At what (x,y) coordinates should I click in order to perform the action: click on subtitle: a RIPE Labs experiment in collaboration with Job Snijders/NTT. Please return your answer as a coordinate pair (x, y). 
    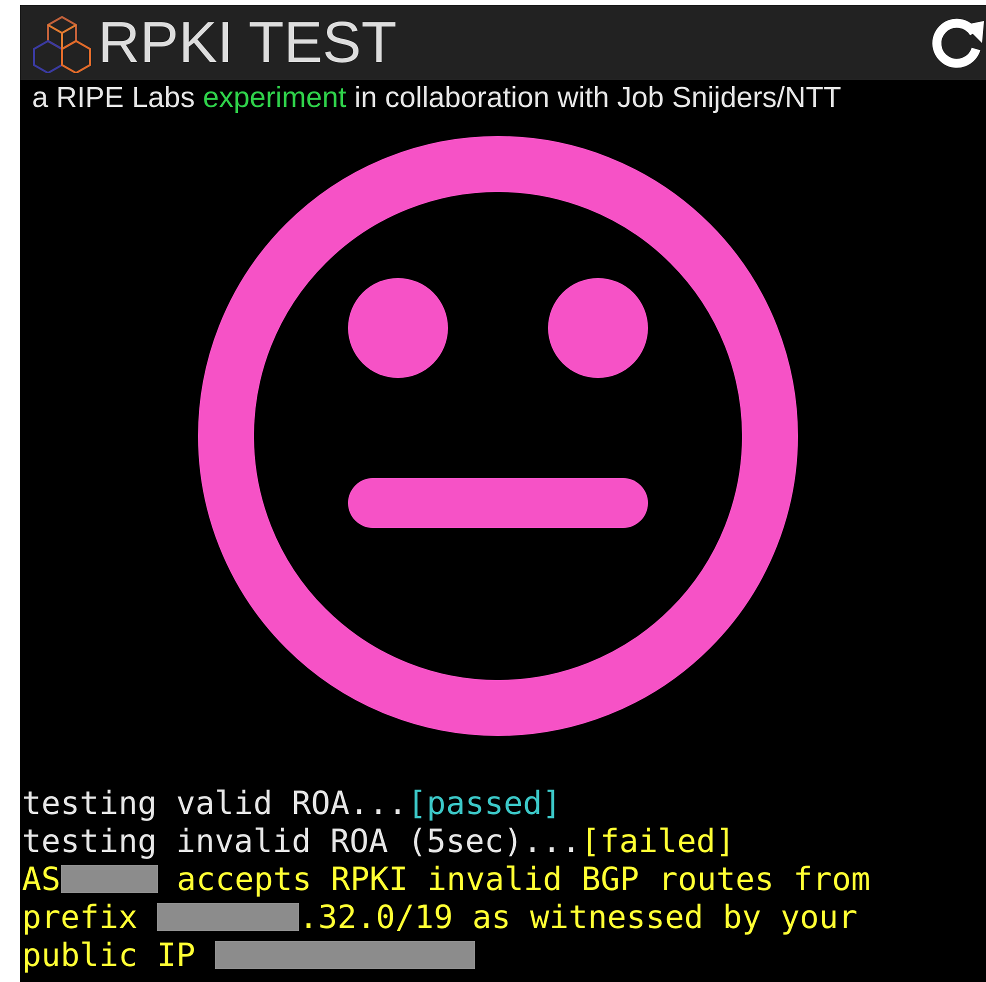
    Looking at the image, I should click on (436, 98).